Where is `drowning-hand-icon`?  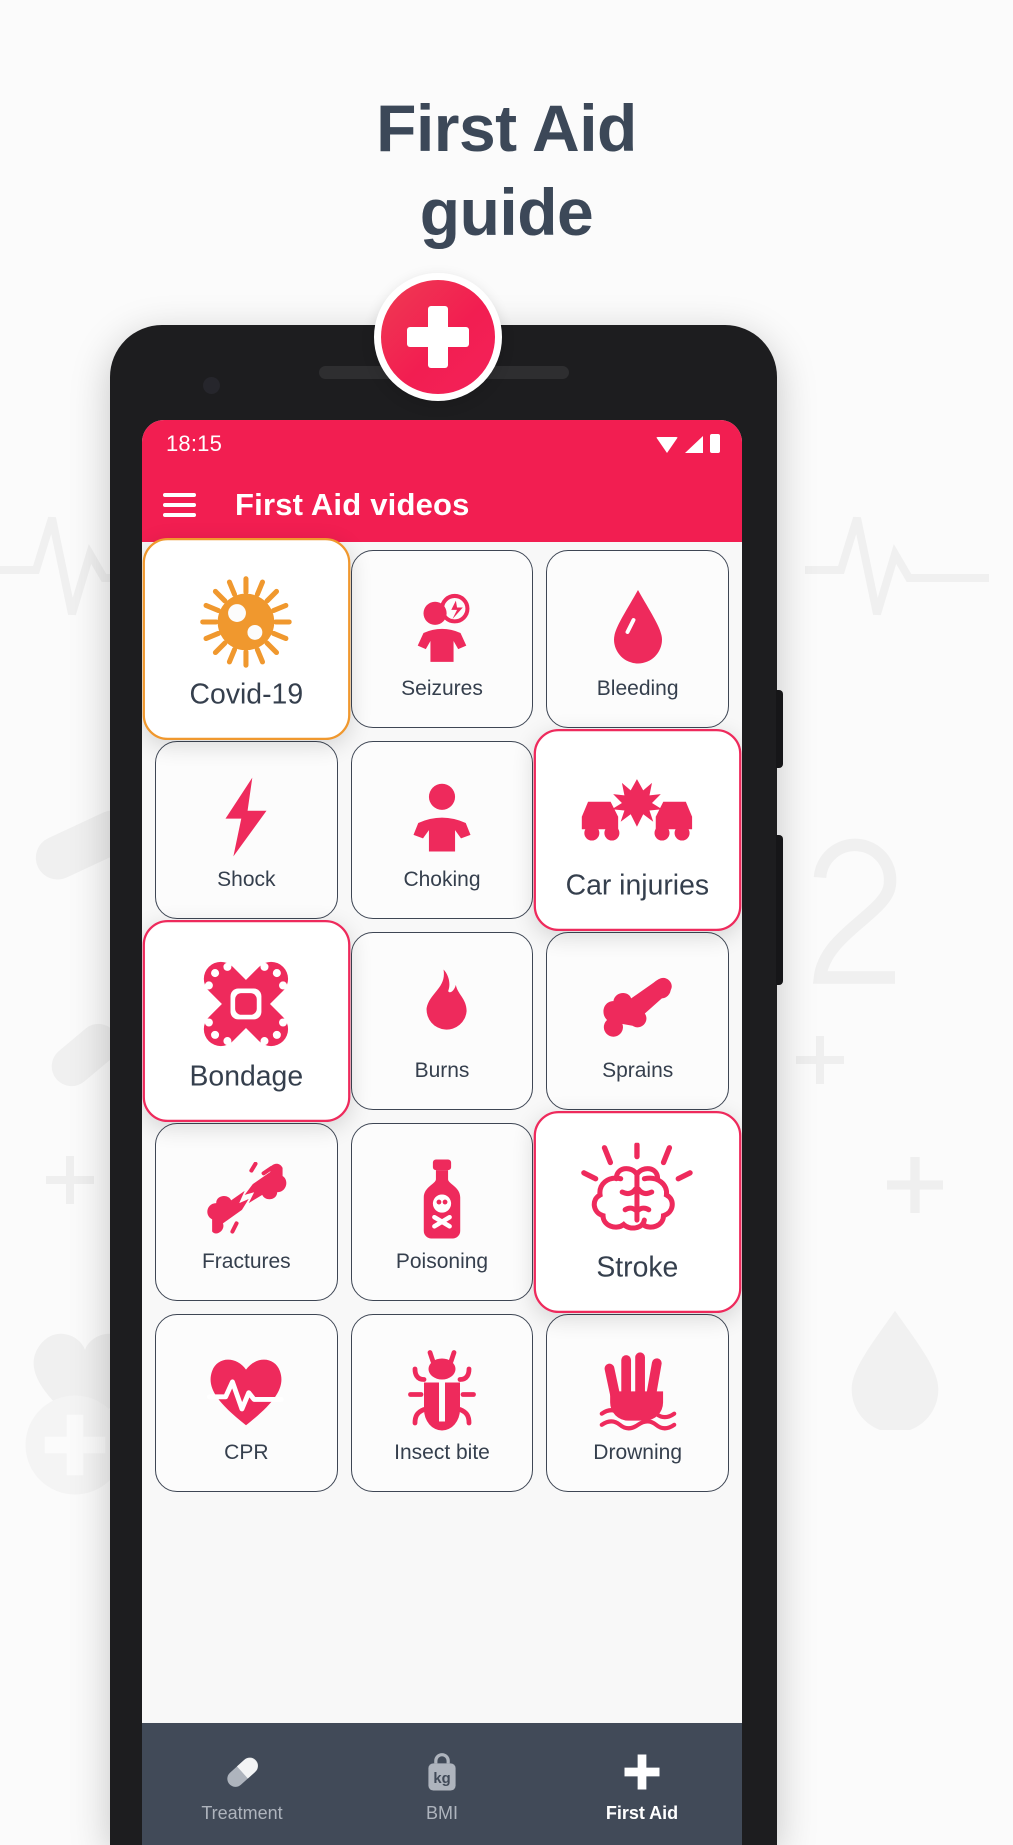 drowning-hand-icon is located at coordinates (638, 1390).